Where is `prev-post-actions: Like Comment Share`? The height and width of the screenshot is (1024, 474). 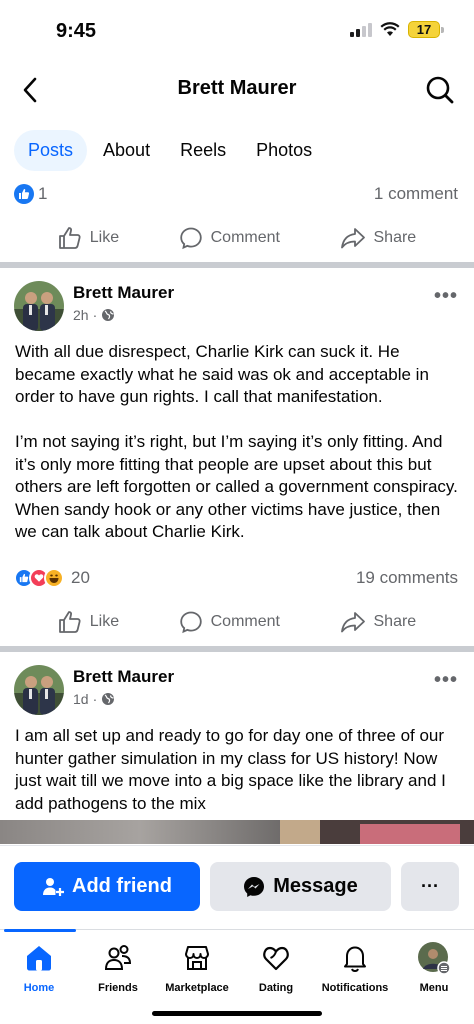
prev-post-actions: Like Comment Share is located at coordinates (237, 238).